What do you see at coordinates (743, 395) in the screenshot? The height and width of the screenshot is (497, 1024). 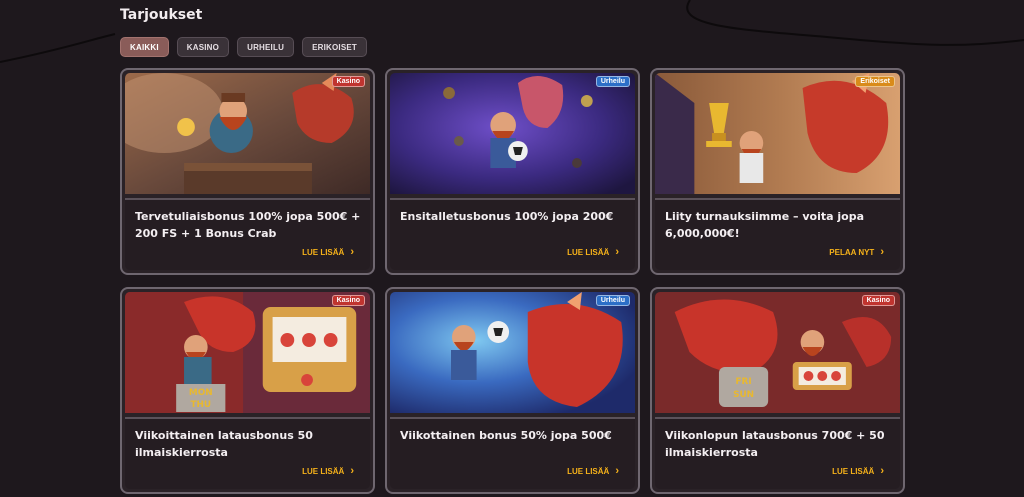 I see `sun-label: SUN` at bounding box center [743, 395].